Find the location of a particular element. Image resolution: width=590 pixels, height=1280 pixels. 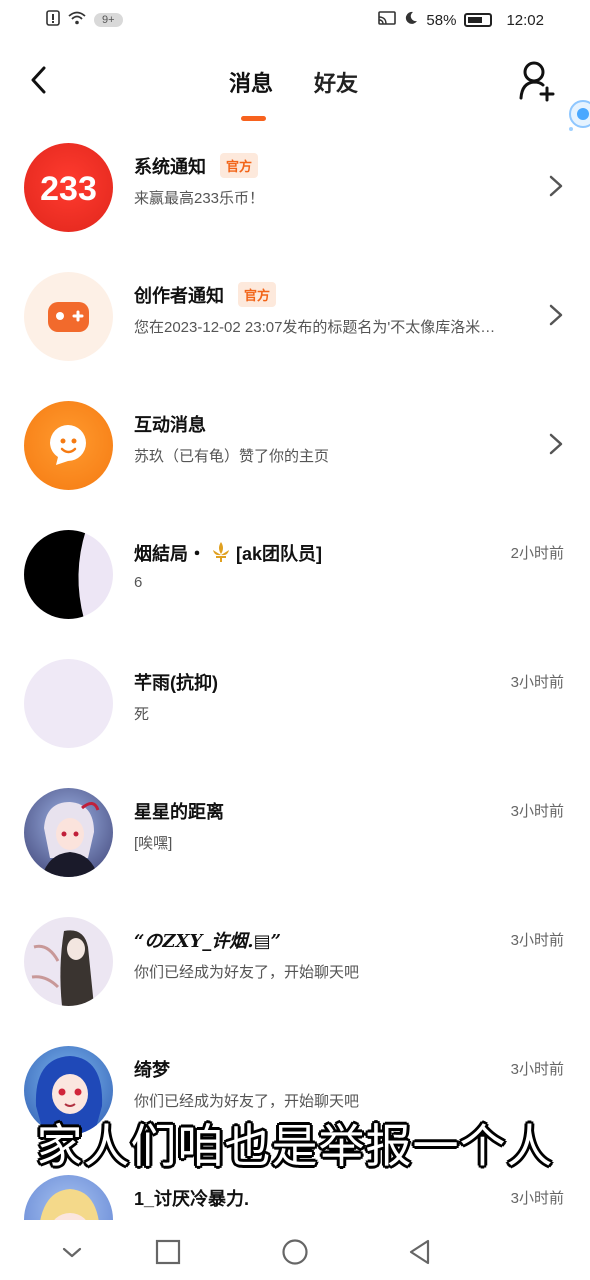

conversation-name: 芊雨(抗抑) is located at coordinates (176, 683).